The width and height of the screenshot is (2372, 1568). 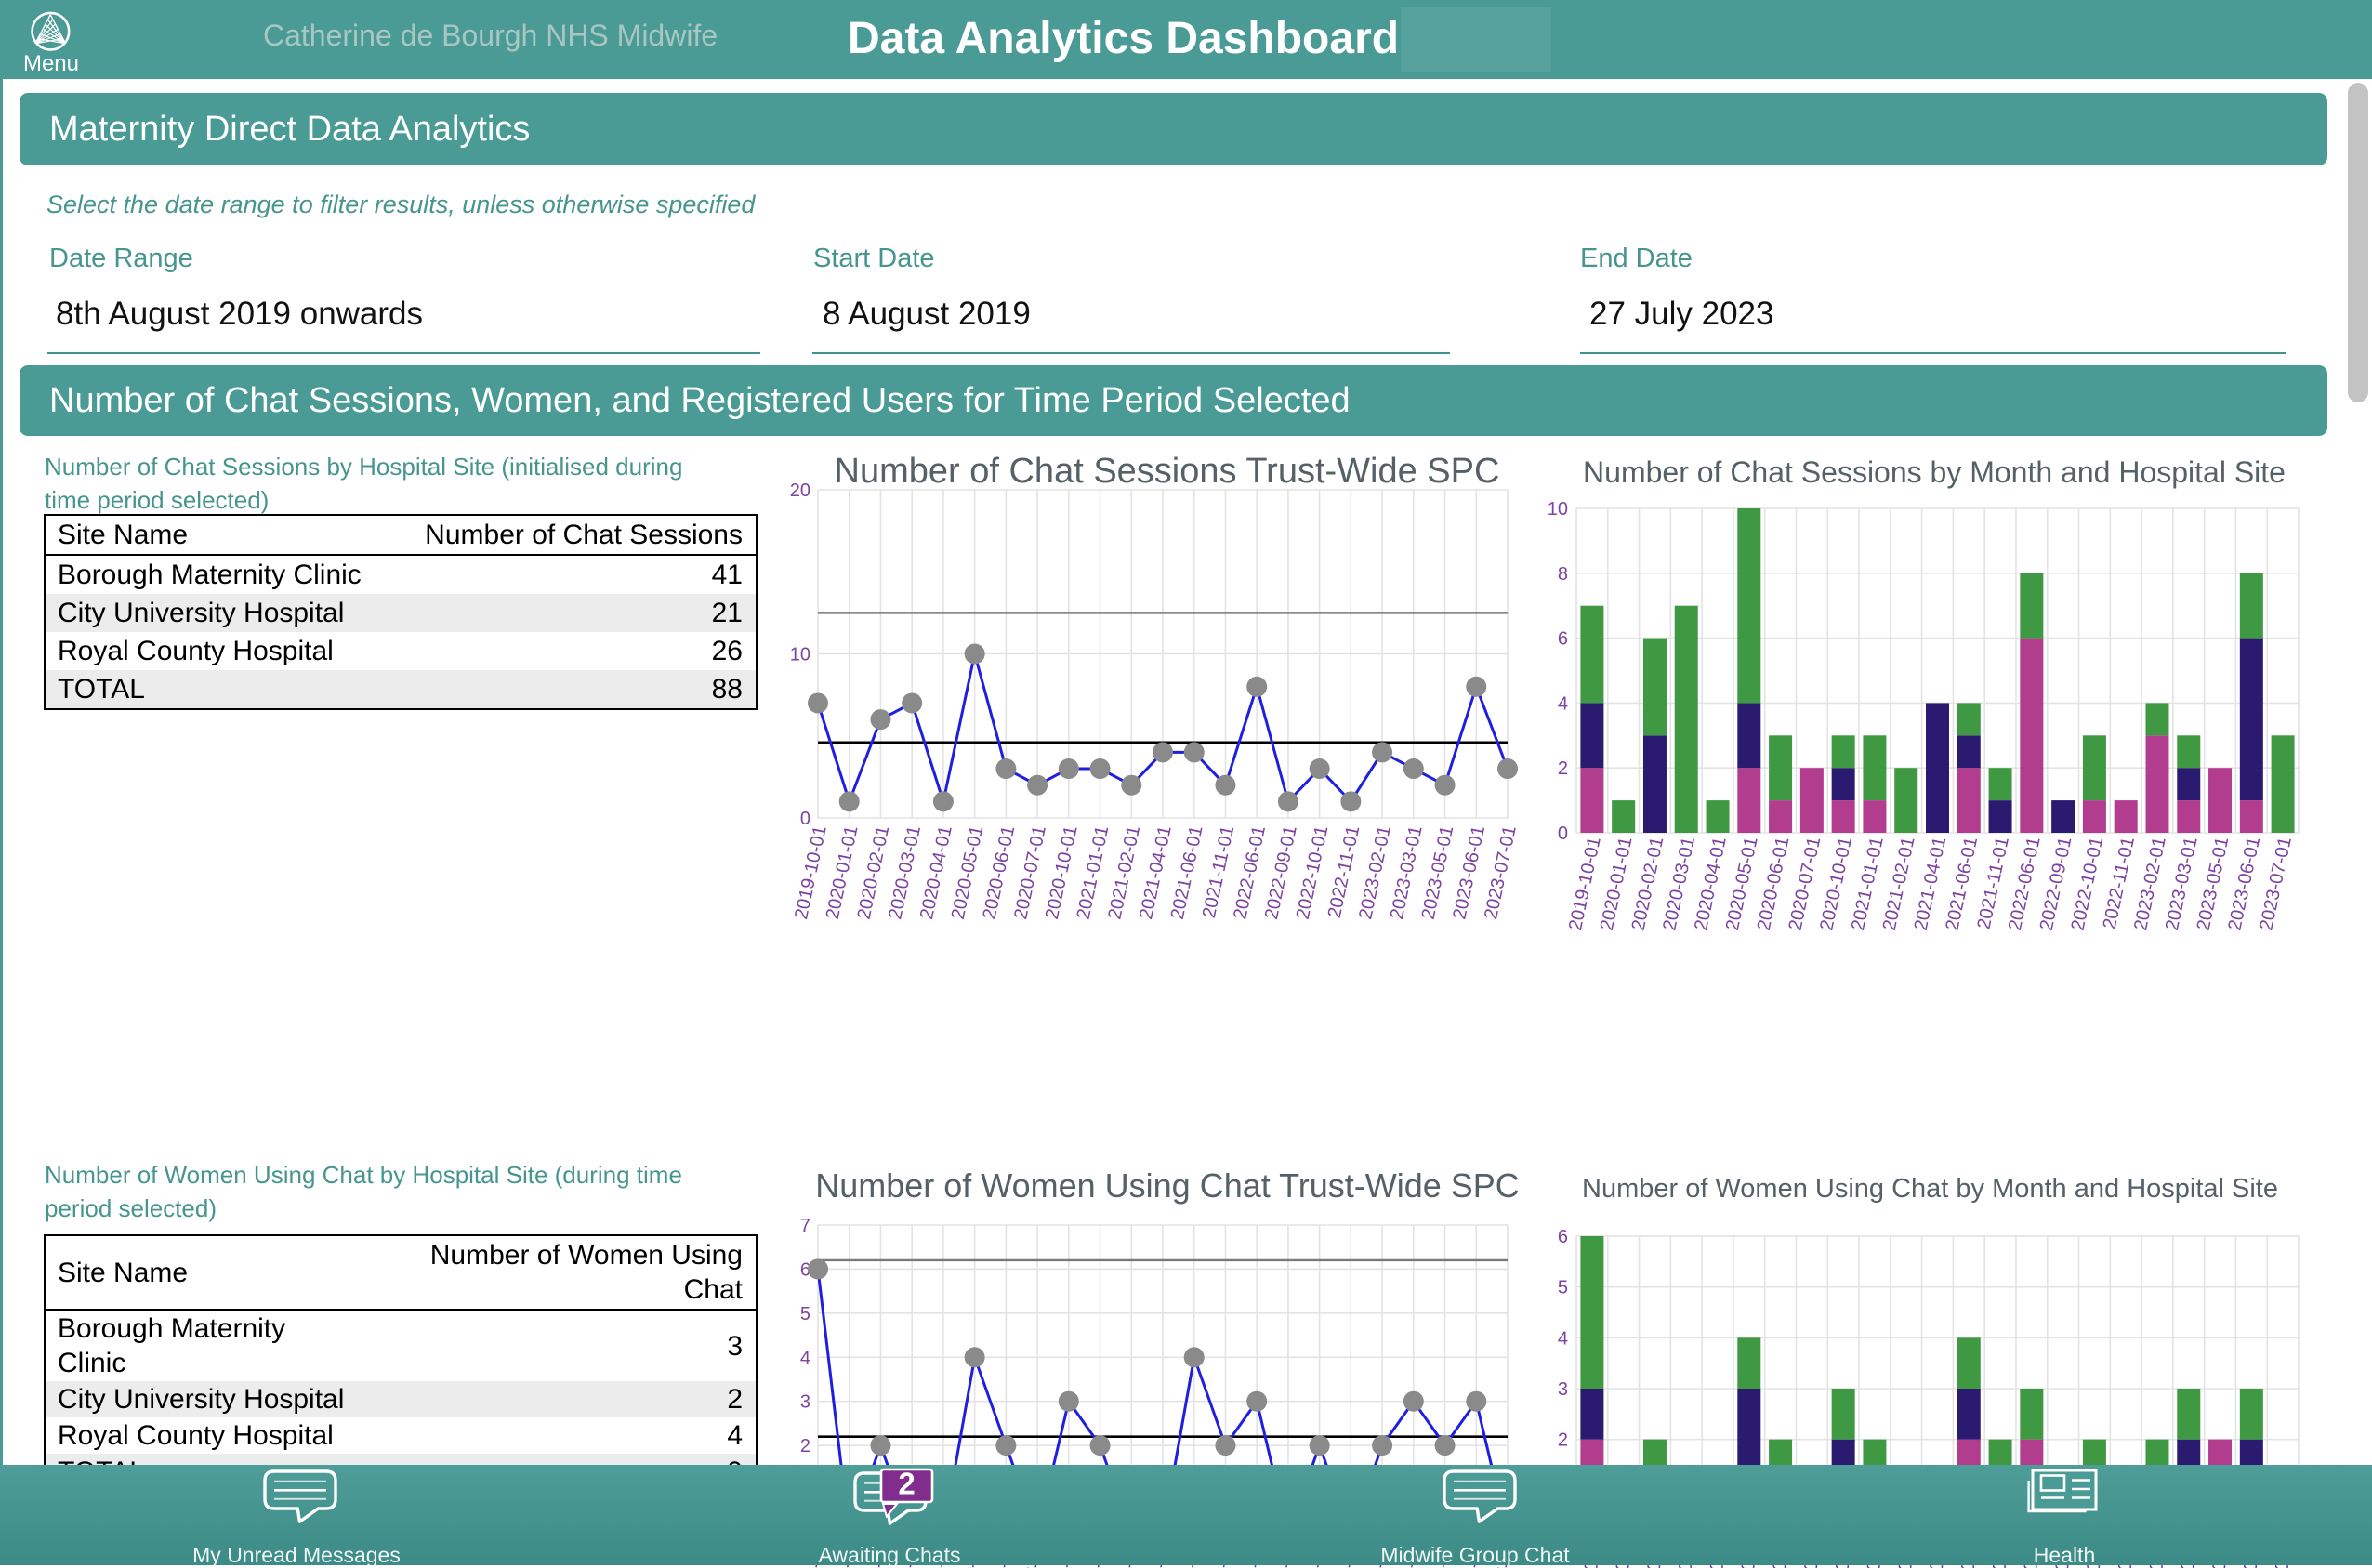 I want to click on svg-text:Number of Chat Sessions Trust-: Number of Chat Sessions Trust-Wide SPC, so click(x=1167, y=472).